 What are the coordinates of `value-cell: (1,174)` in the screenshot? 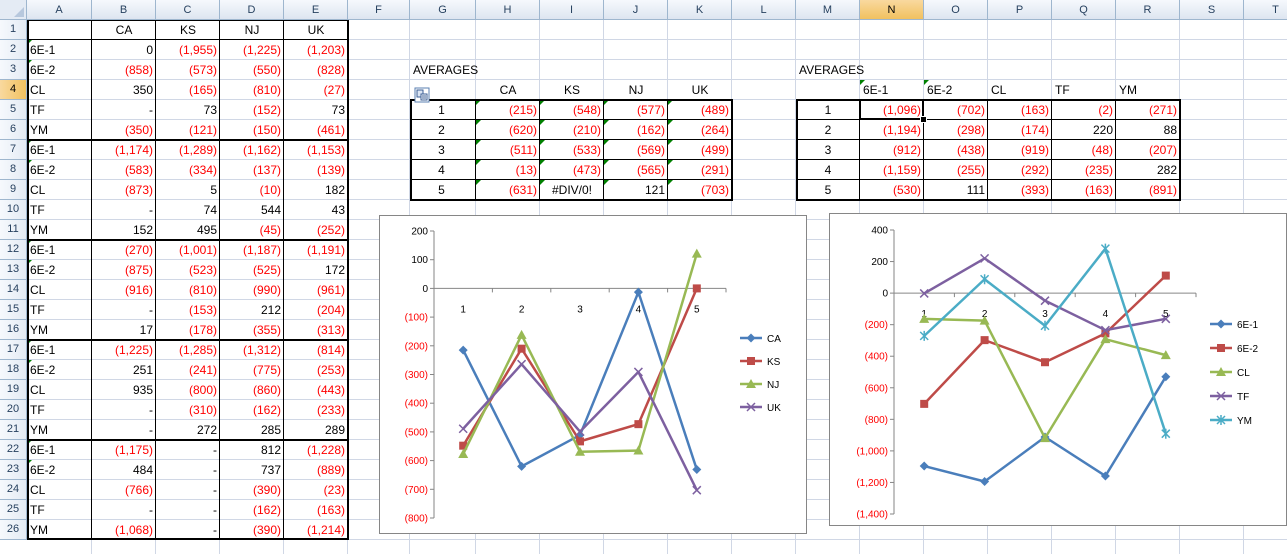 It's located at (124, 150).